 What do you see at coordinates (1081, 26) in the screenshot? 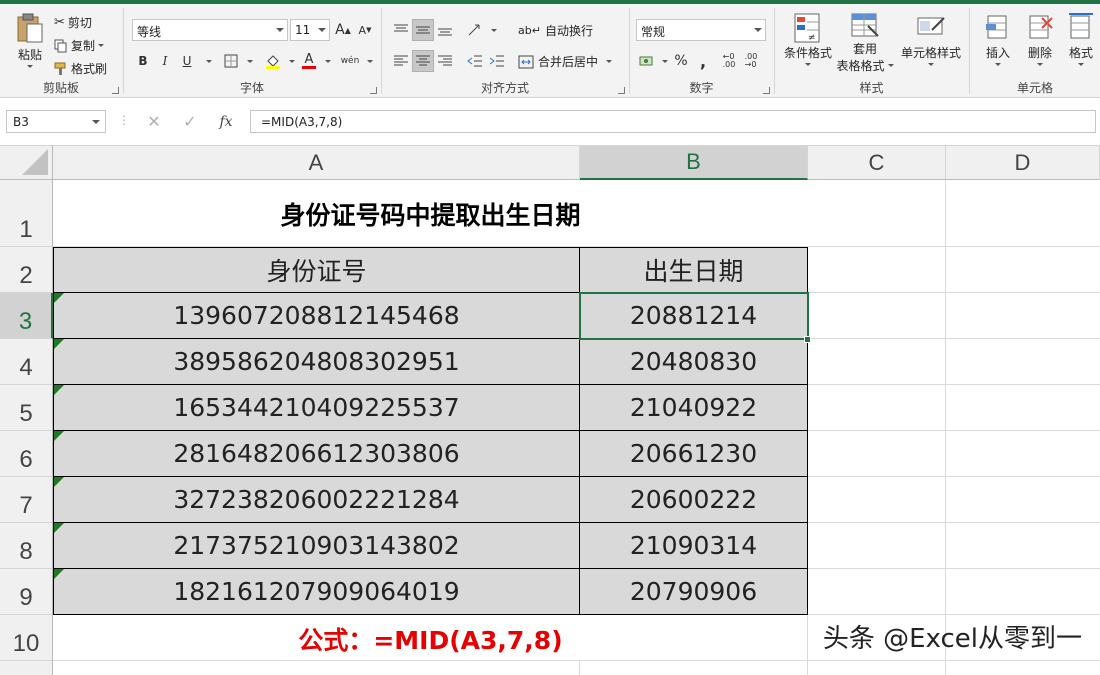
I see `format-cells-icon` at bounding box center [1081, 26].